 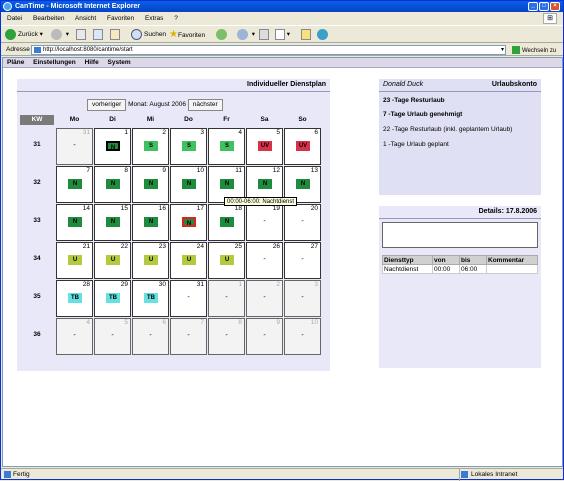 I want to click on day-cell: 3S, so click(x=188, y=146).